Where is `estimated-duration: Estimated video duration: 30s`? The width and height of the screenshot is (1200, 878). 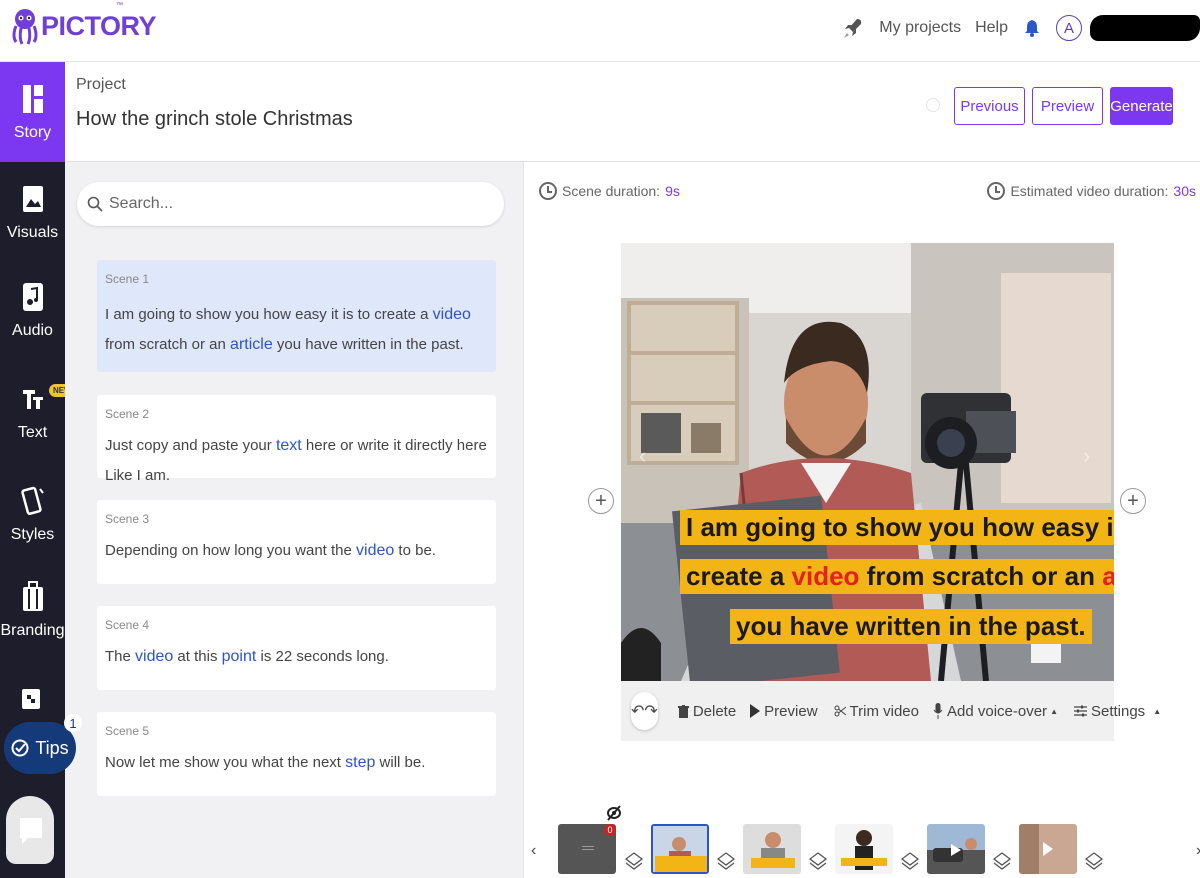 estimated-duration: Estimated video duration: 30s is located at coordinates (1091, 191).